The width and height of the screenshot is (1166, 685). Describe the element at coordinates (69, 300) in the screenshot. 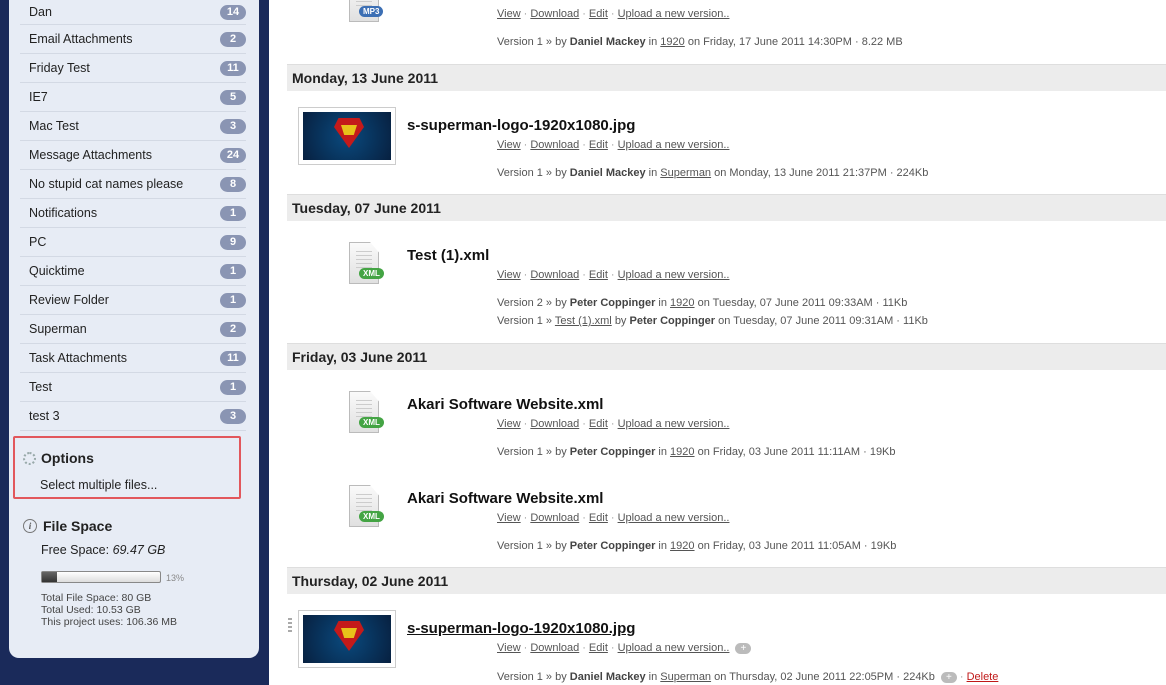

I see `folder-label: Review Folder` at that location.